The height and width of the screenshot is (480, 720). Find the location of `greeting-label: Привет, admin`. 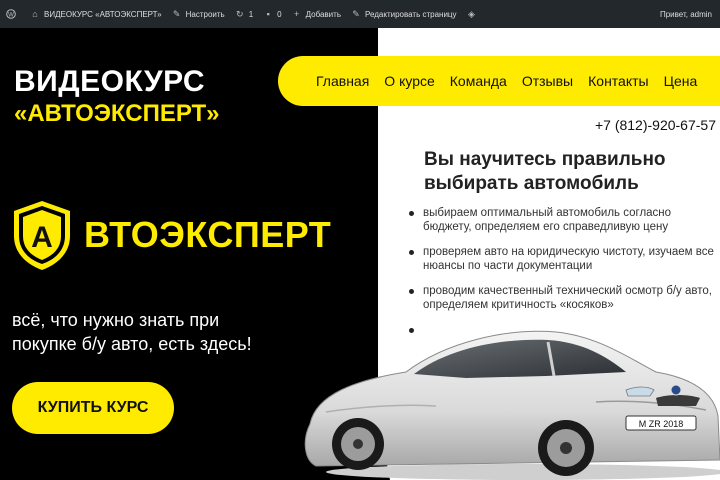

greeting-label: Привет, admin is located at coordinates (685, 14).